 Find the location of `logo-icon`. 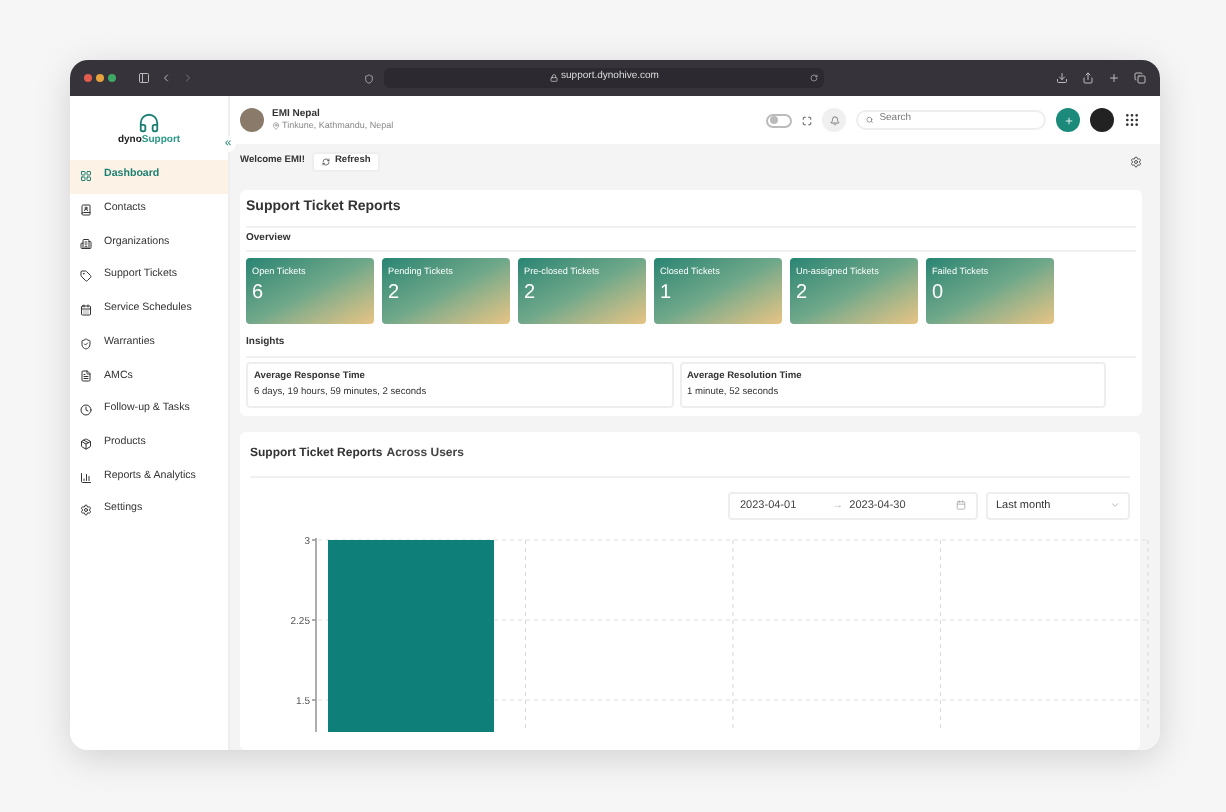

logo-icon is located at coordinates (149, 123).